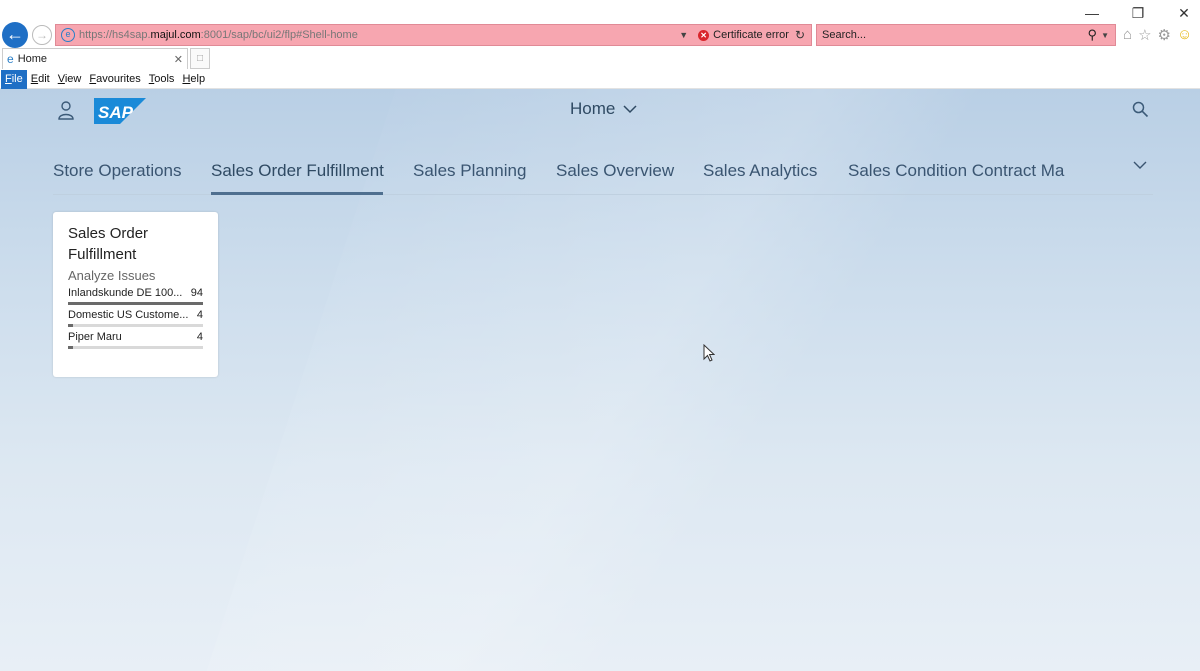 Image resolution: width=1200 pixels, height=671 pixels. I want to click on chevron-down-icon, so click(630, 108).